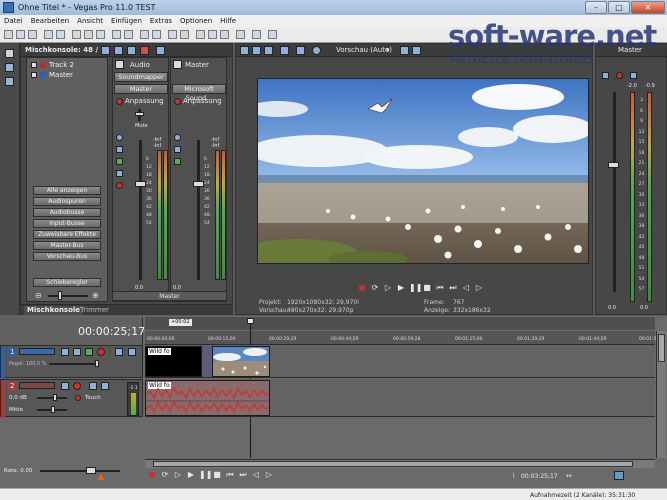 The image size is (667, 500). What do you see at coordinates (100, 34) in the screenshot?
I see `paste-icon` at bounding box center [100, 34].